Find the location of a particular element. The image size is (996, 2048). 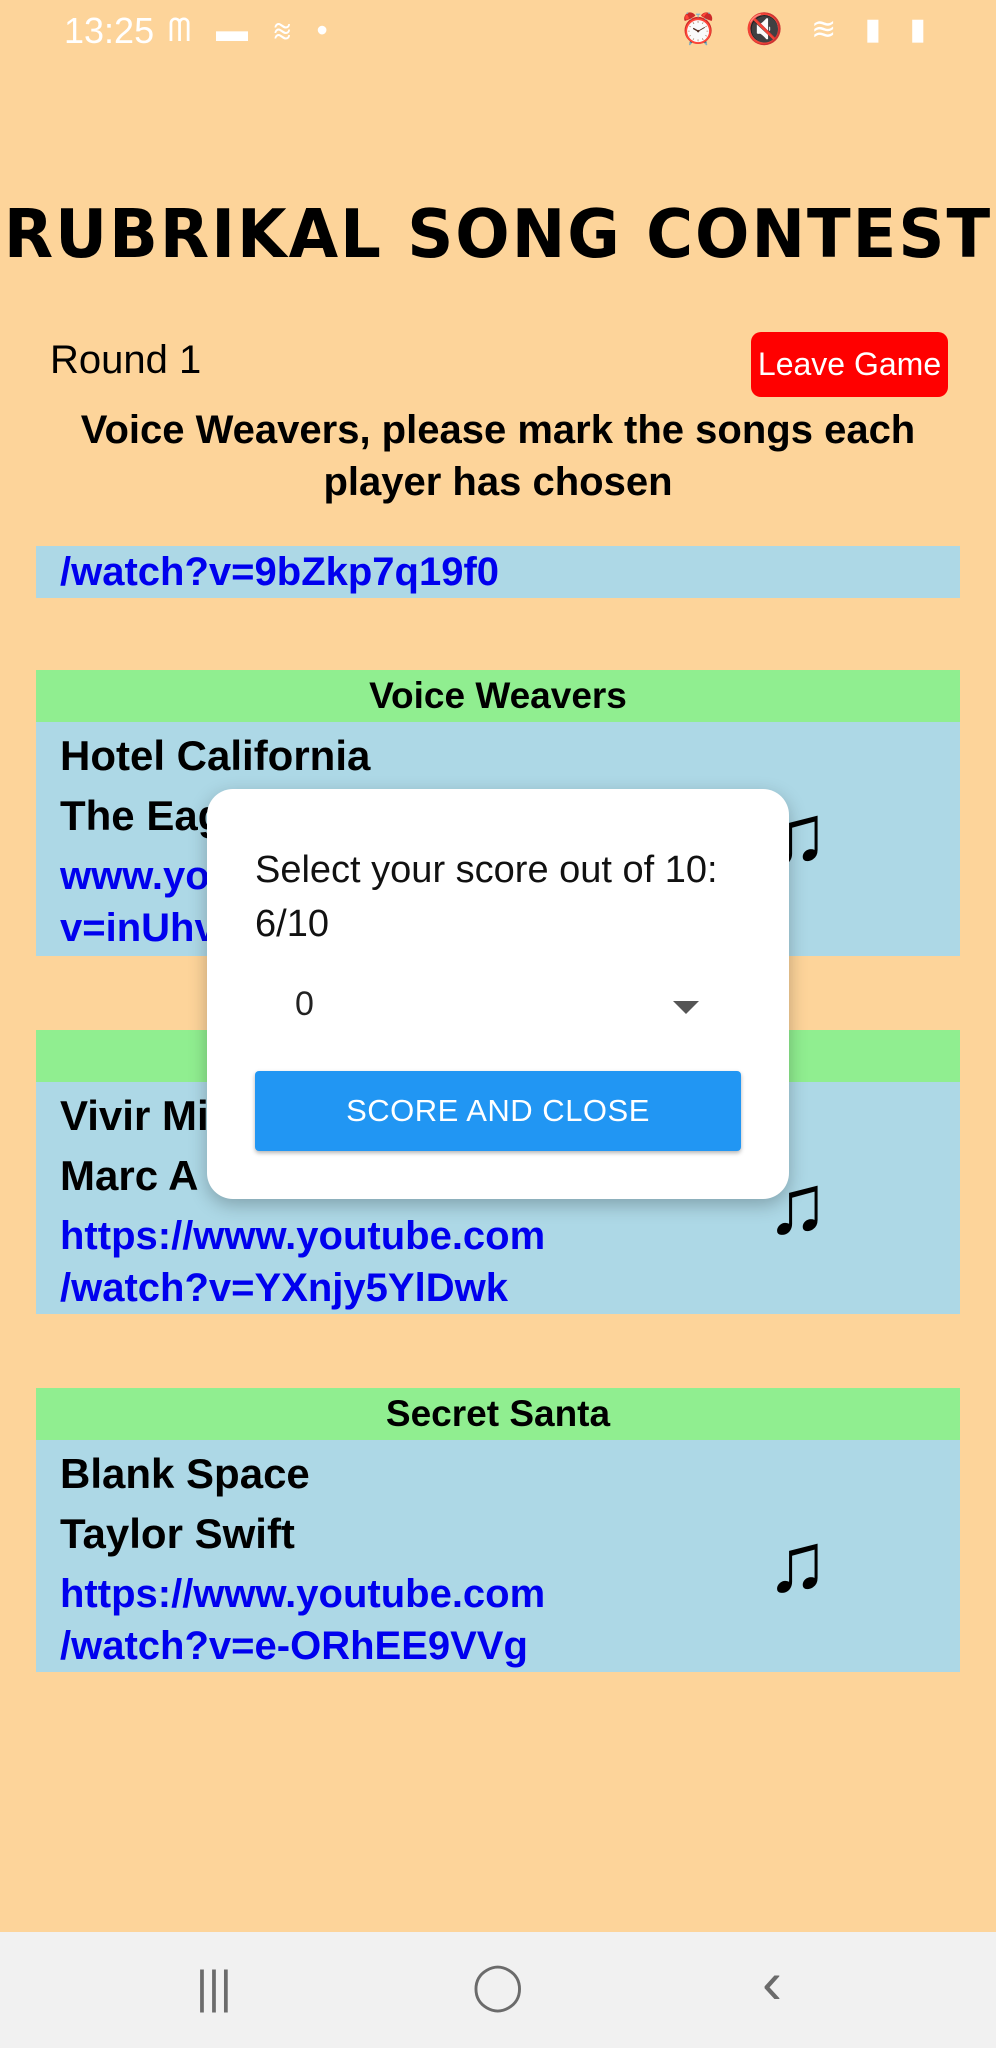

app-title: RUBRIKAL SONG CONTEST is located at coordinates (498, 235).